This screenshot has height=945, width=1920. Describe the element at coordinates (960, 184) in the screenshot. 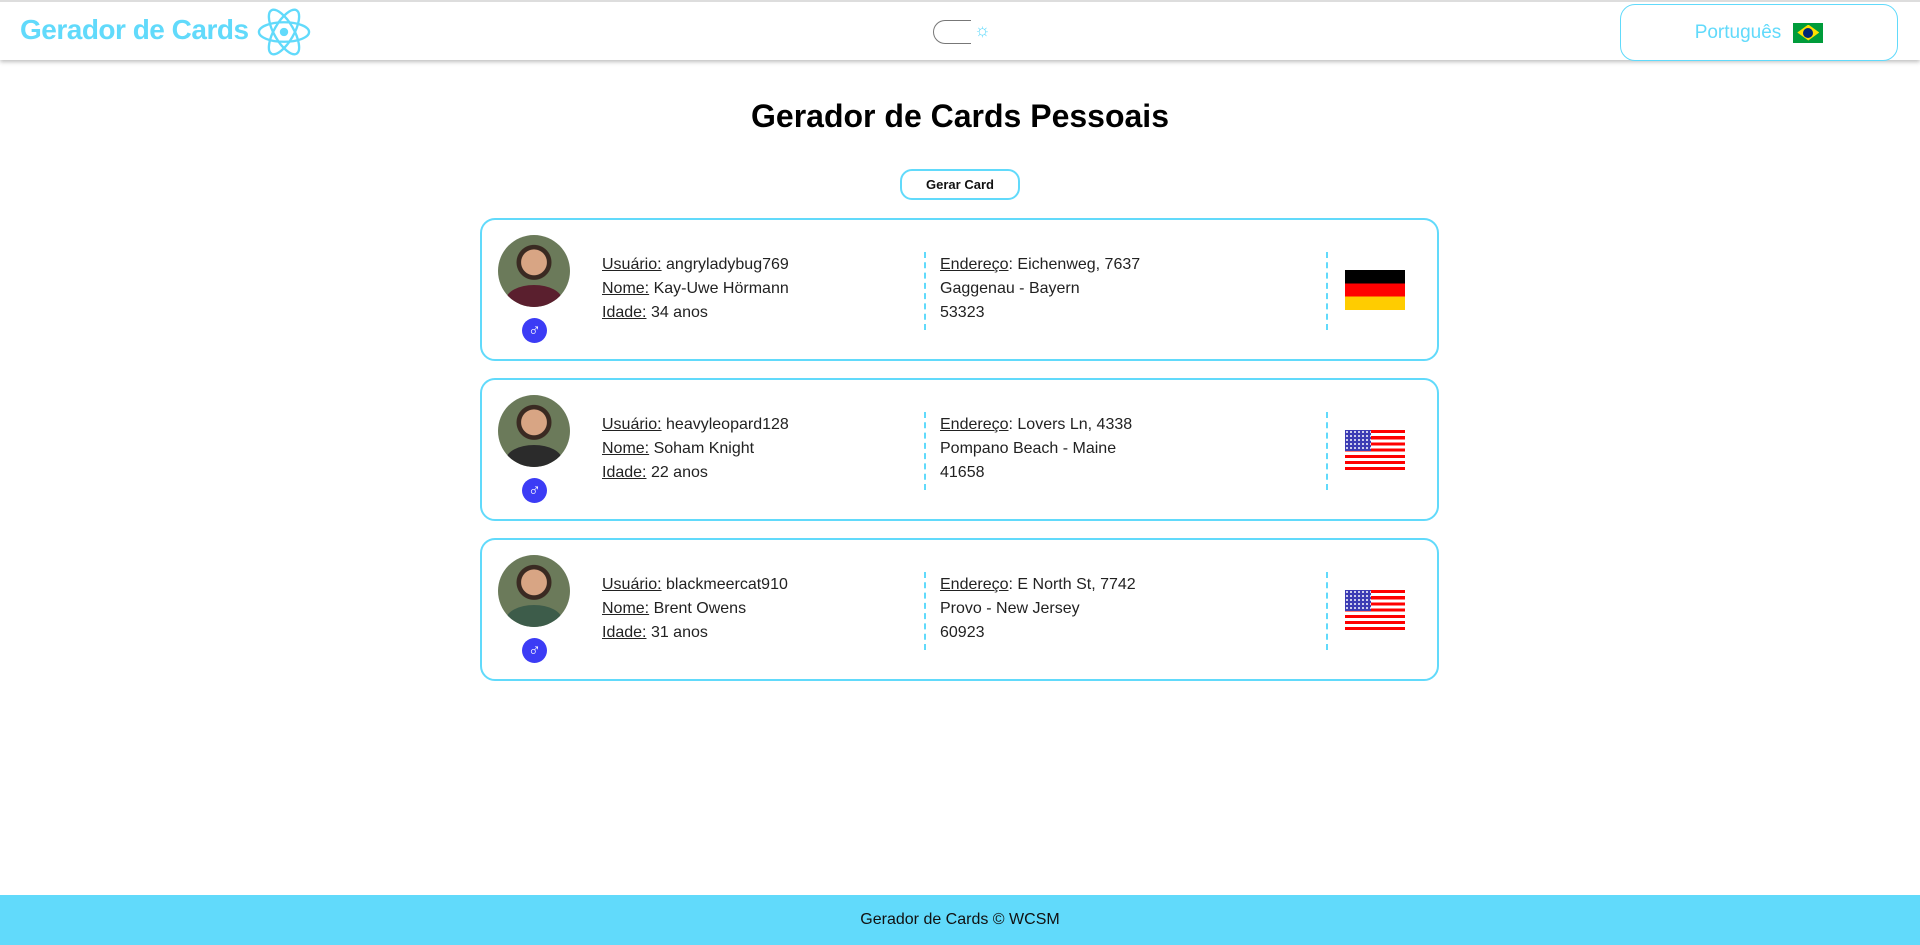

I see `generate-card-button: Gerar Card` at that location.